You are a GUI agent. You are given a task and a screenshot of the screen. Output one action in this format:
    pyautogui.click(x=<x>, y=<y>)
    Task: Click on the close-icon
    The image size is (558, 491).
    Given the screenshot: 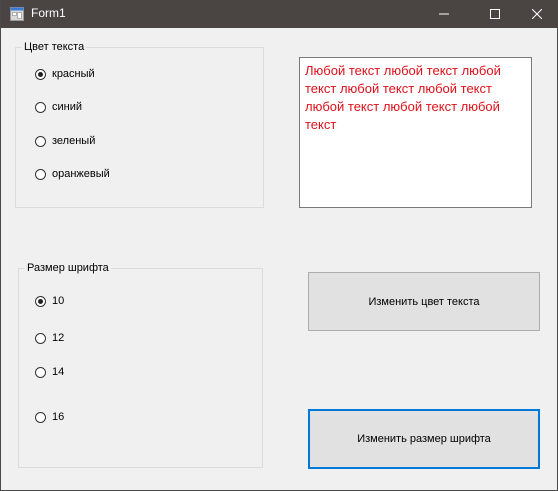 What is the action you would take?
    pyautogui.click(x=537, y=14)
    